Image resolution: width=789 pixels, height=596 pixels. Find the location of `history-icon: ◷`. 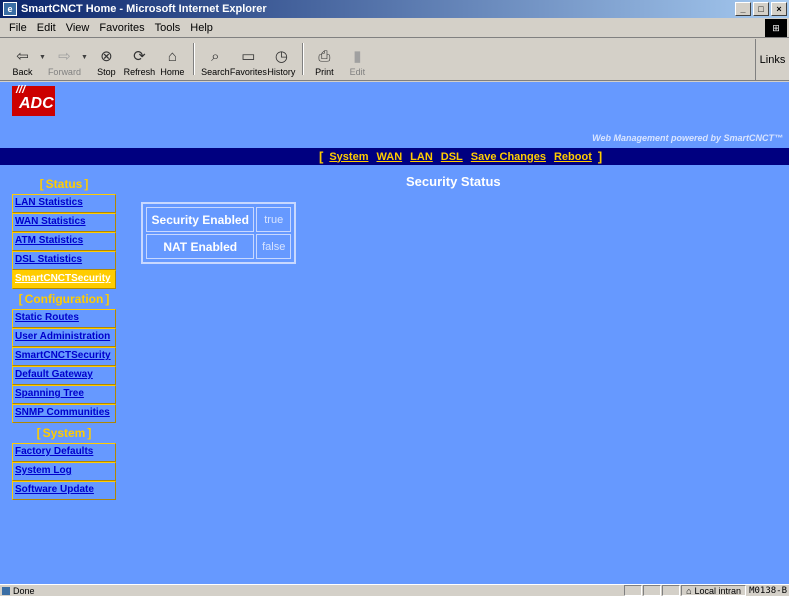

history-icon: ◷ is located at coordinates (281, 56).